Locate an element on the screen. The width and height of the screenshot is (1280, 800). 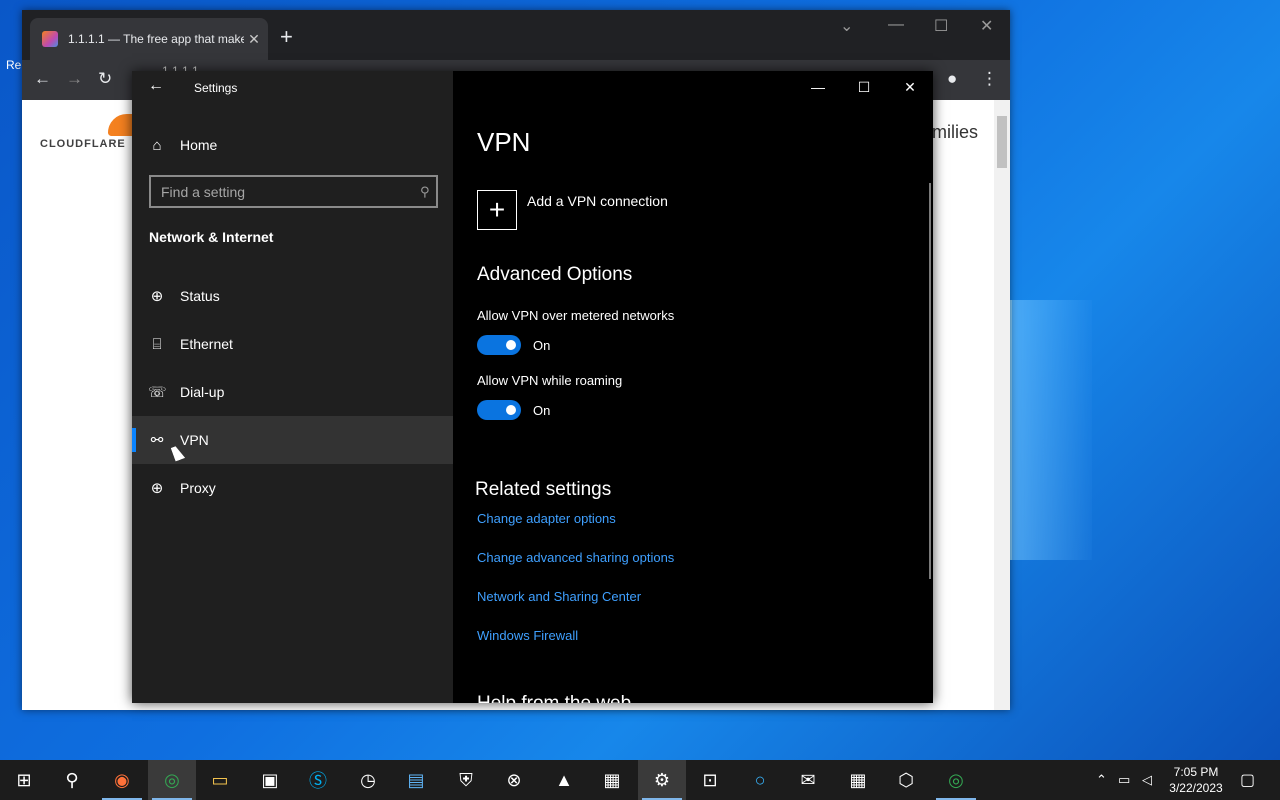
globe-status-icon: ⊕ is located at coordinates (157, 296).